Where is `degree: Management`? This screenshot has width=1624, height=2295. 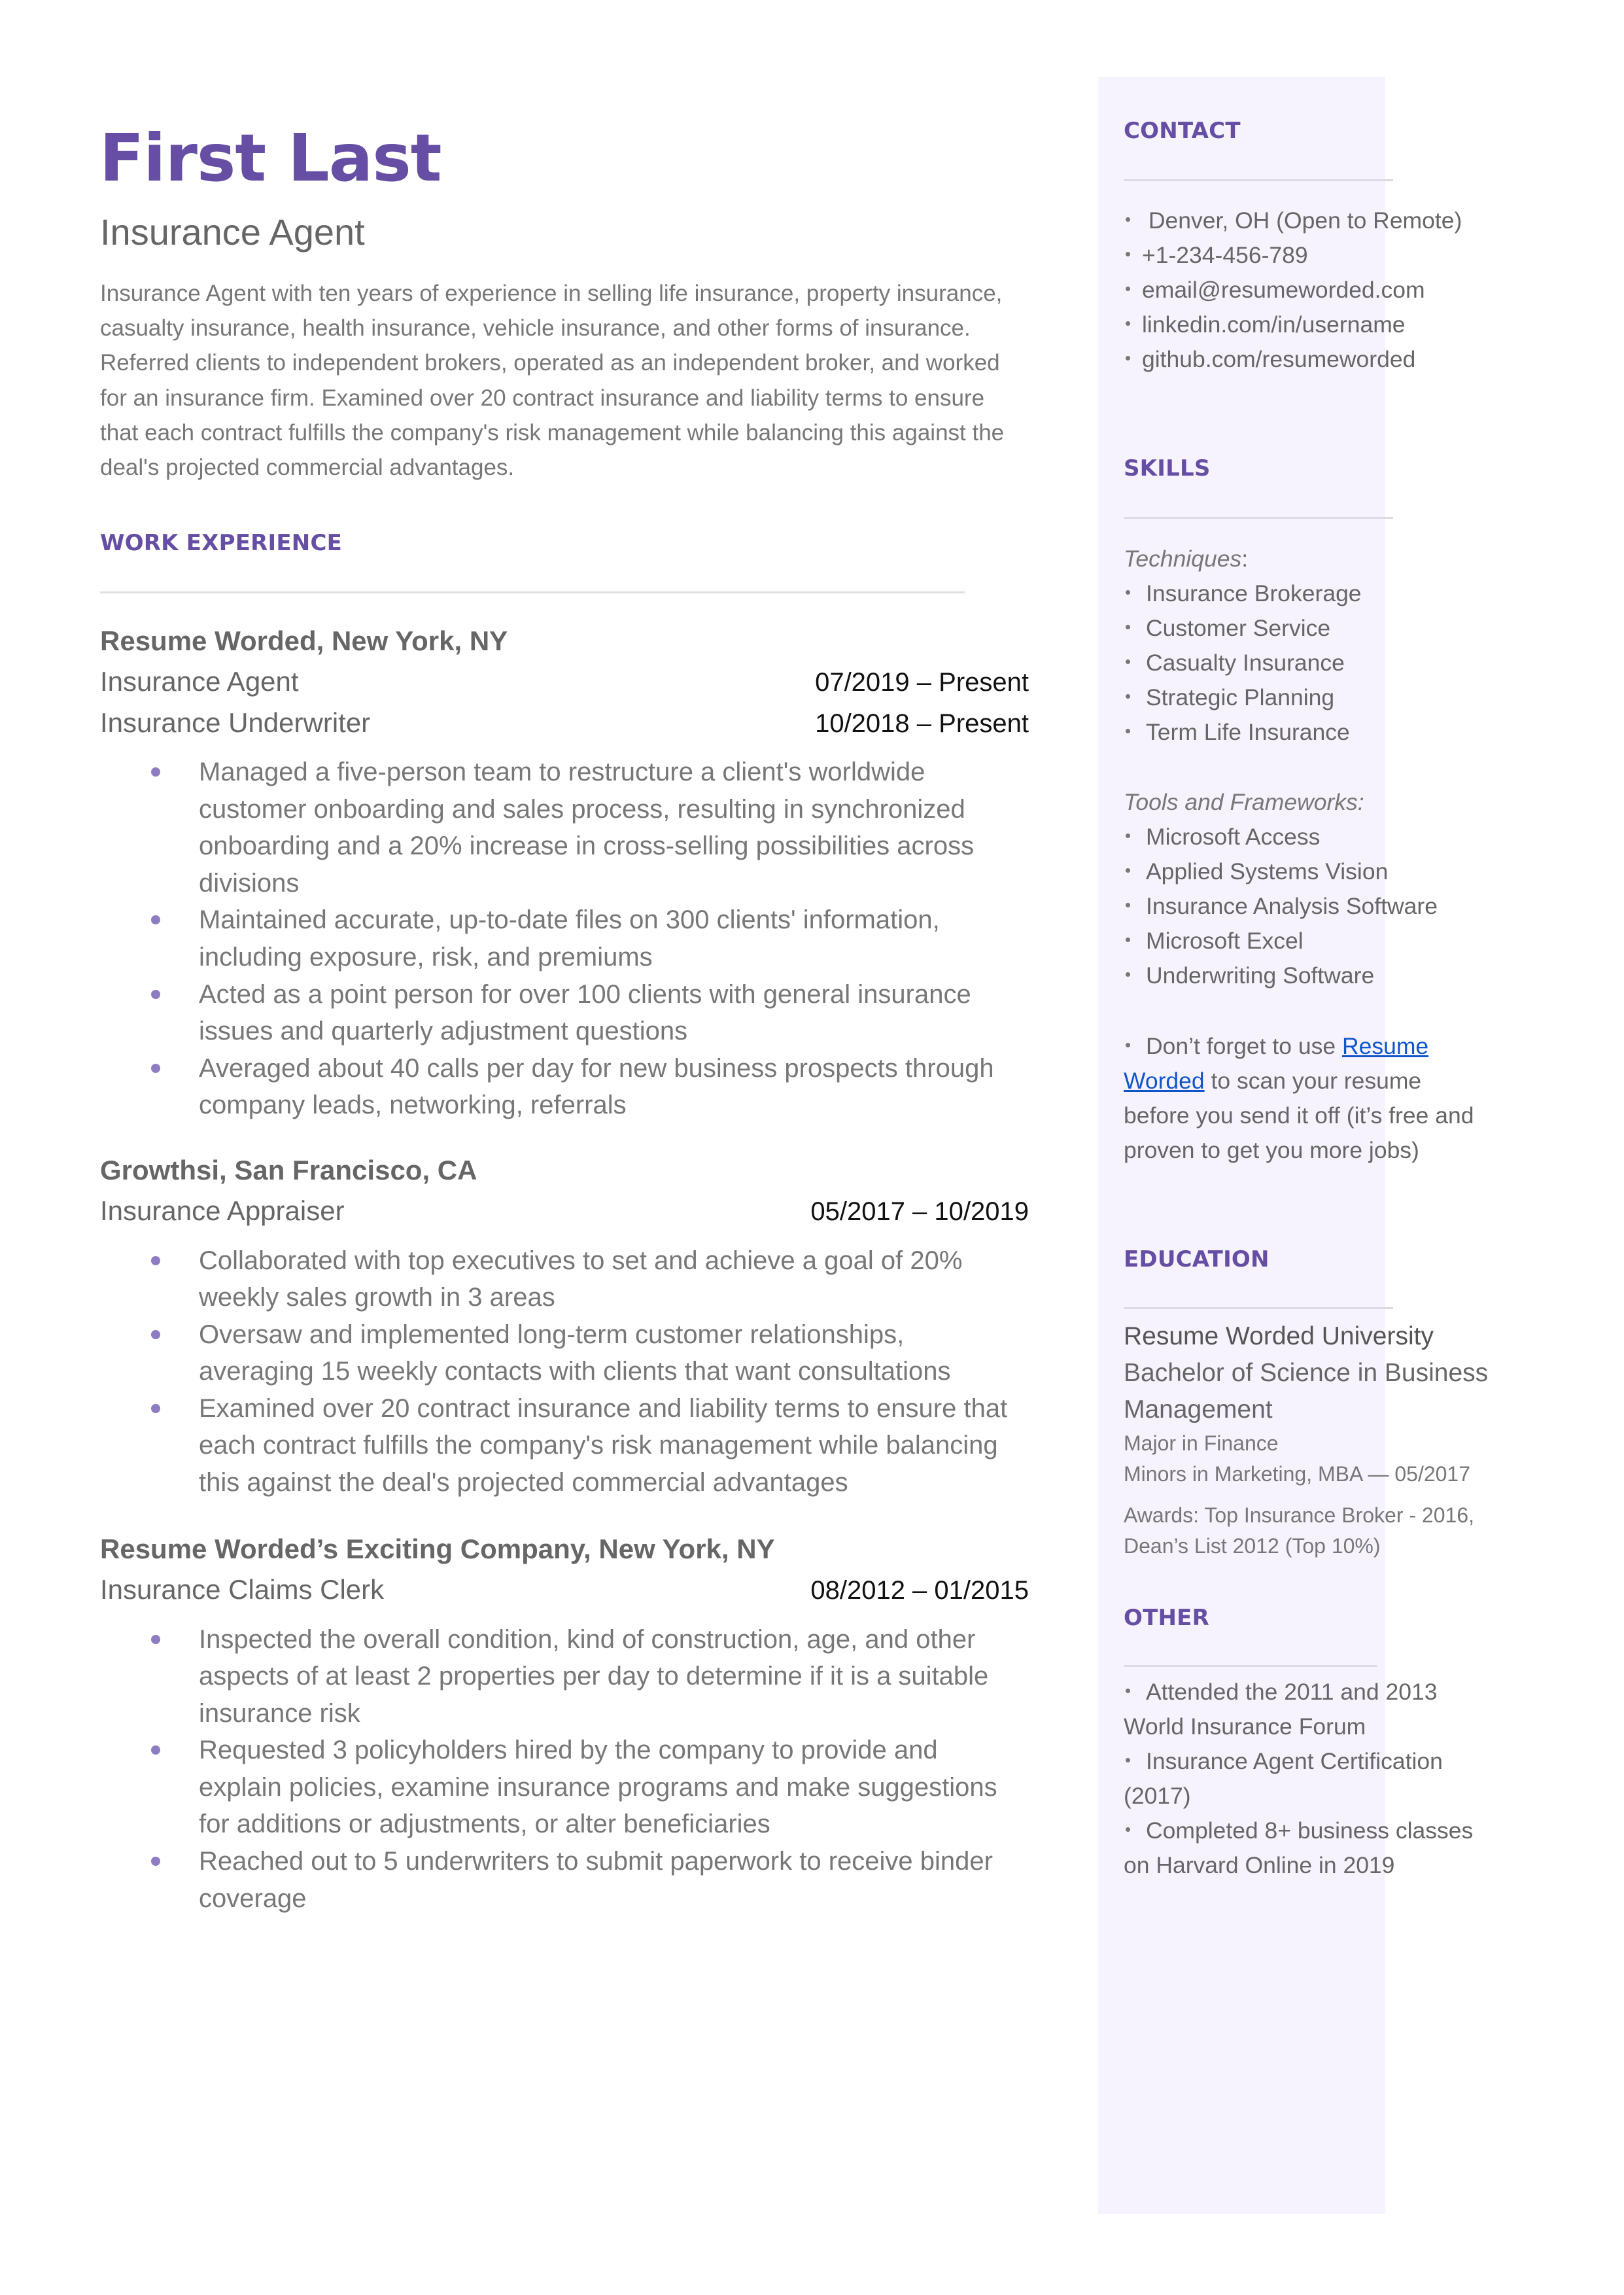 degree: Management is located at coordinates (1198, 1409).